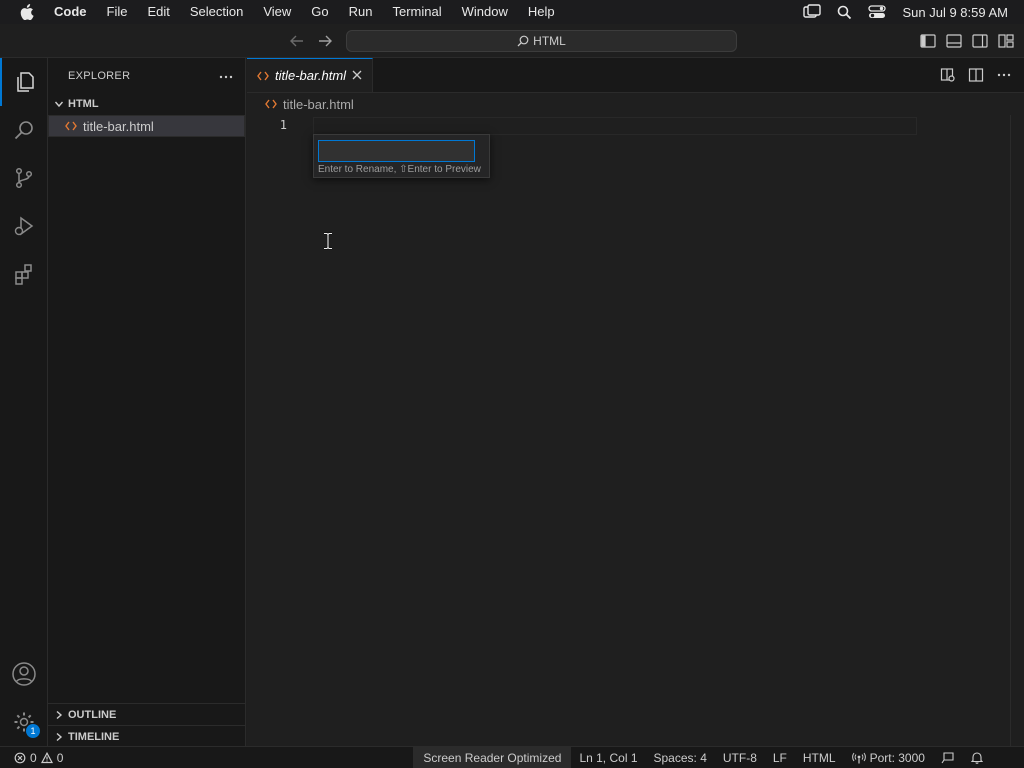 This screenshot has width=1024, height=768. I want to click on activity-accounts, so click(24, 674).